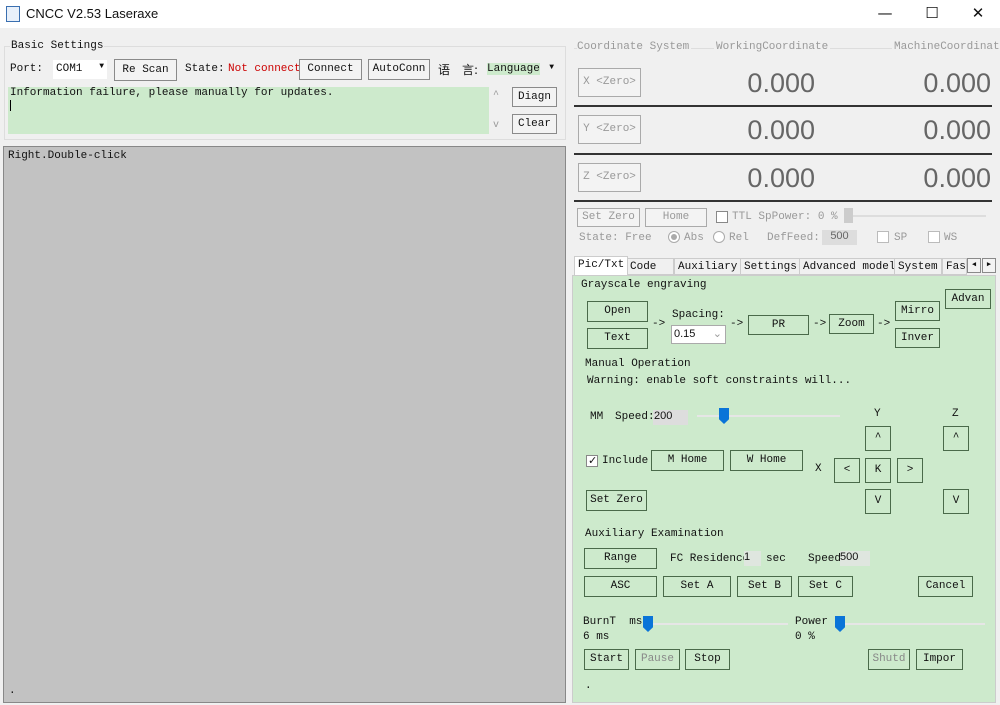 Image resolution: width=1000 pixels, height=705 pixels. What do you see at coordinates (592, 460) in the screenshot?
I see `include-checkbox: ✓` at bounding box center [592, 460].